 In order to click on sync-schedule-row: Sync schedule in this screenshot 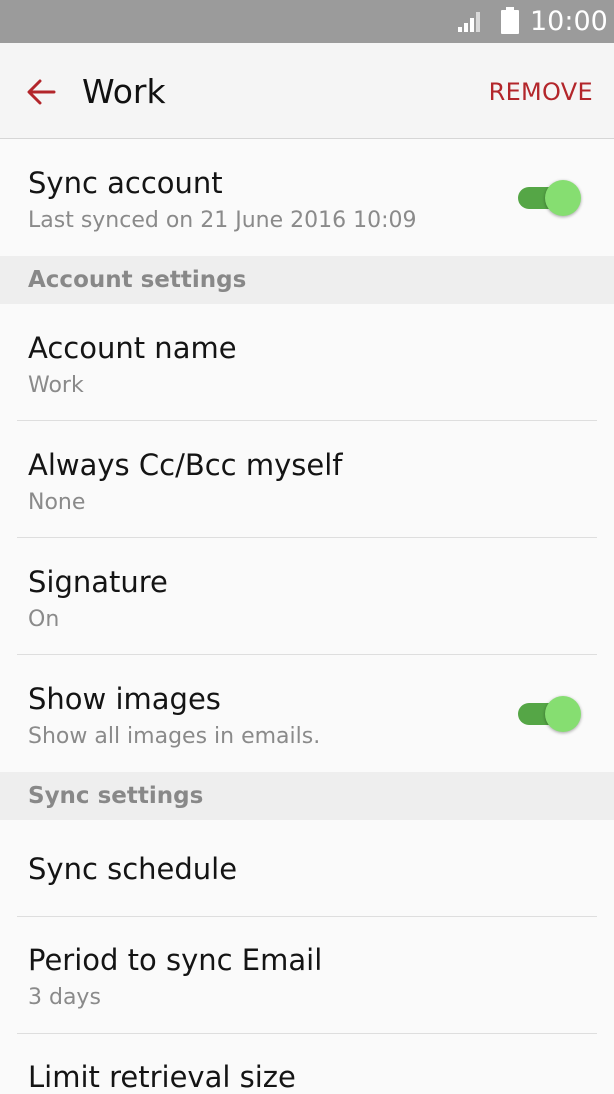, I will do `click(307, 868)`.